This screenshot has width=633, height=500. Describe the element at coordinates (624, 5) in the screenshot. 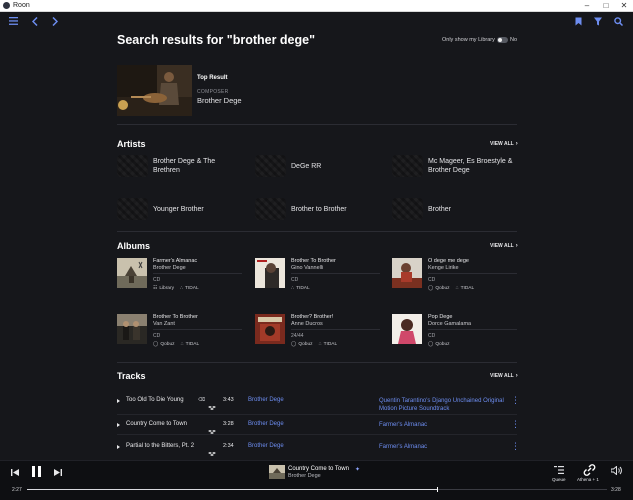

I see `close-button: ✕` at that location.